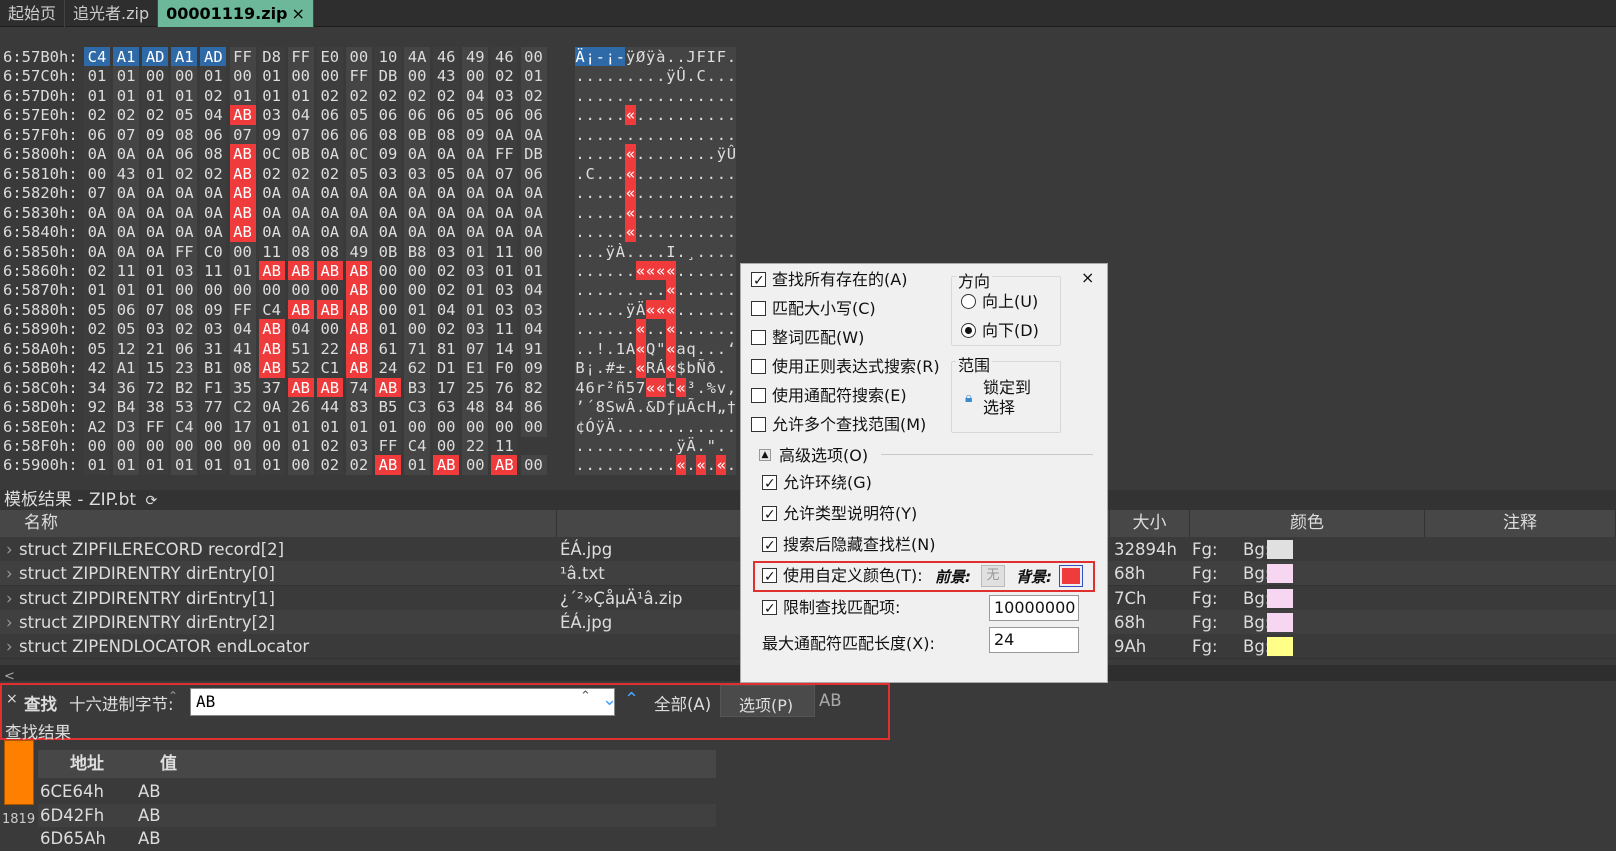  What do you see at coordinates (446, 407) in the screenshot?
I see `hex-byte: 63` at bounding box center [446, 407].